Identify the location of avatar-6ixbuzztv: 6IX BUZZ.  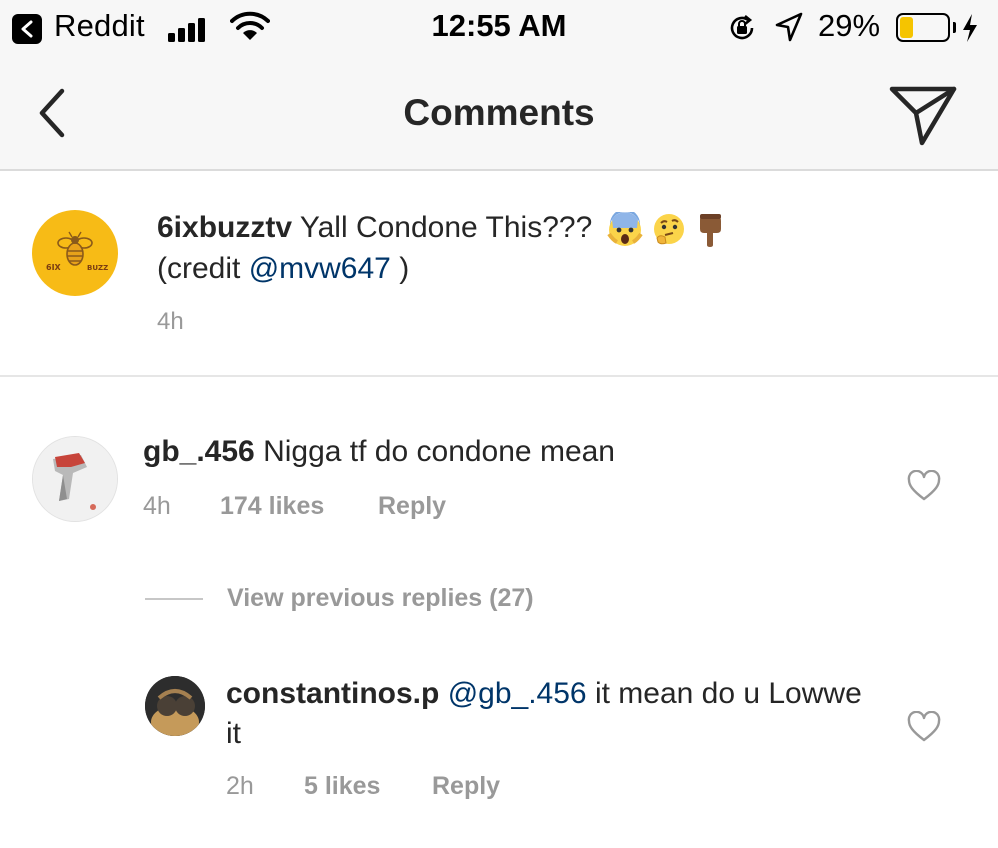
(75, 253).